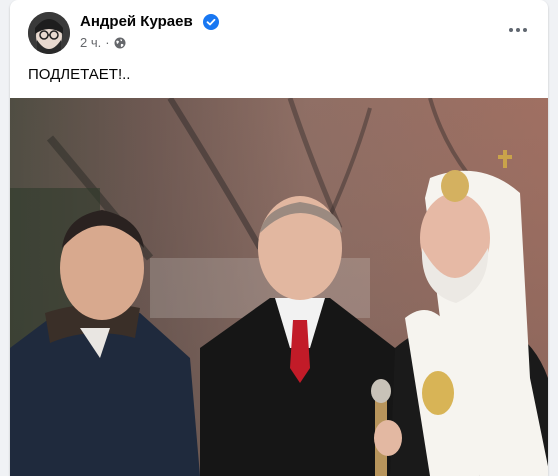 The width and height of the screenshot is (558, 476). What do you see at coordinates (518, 30) in the screenshot?
I see `post-options-button` at bounding box center [518, 30].